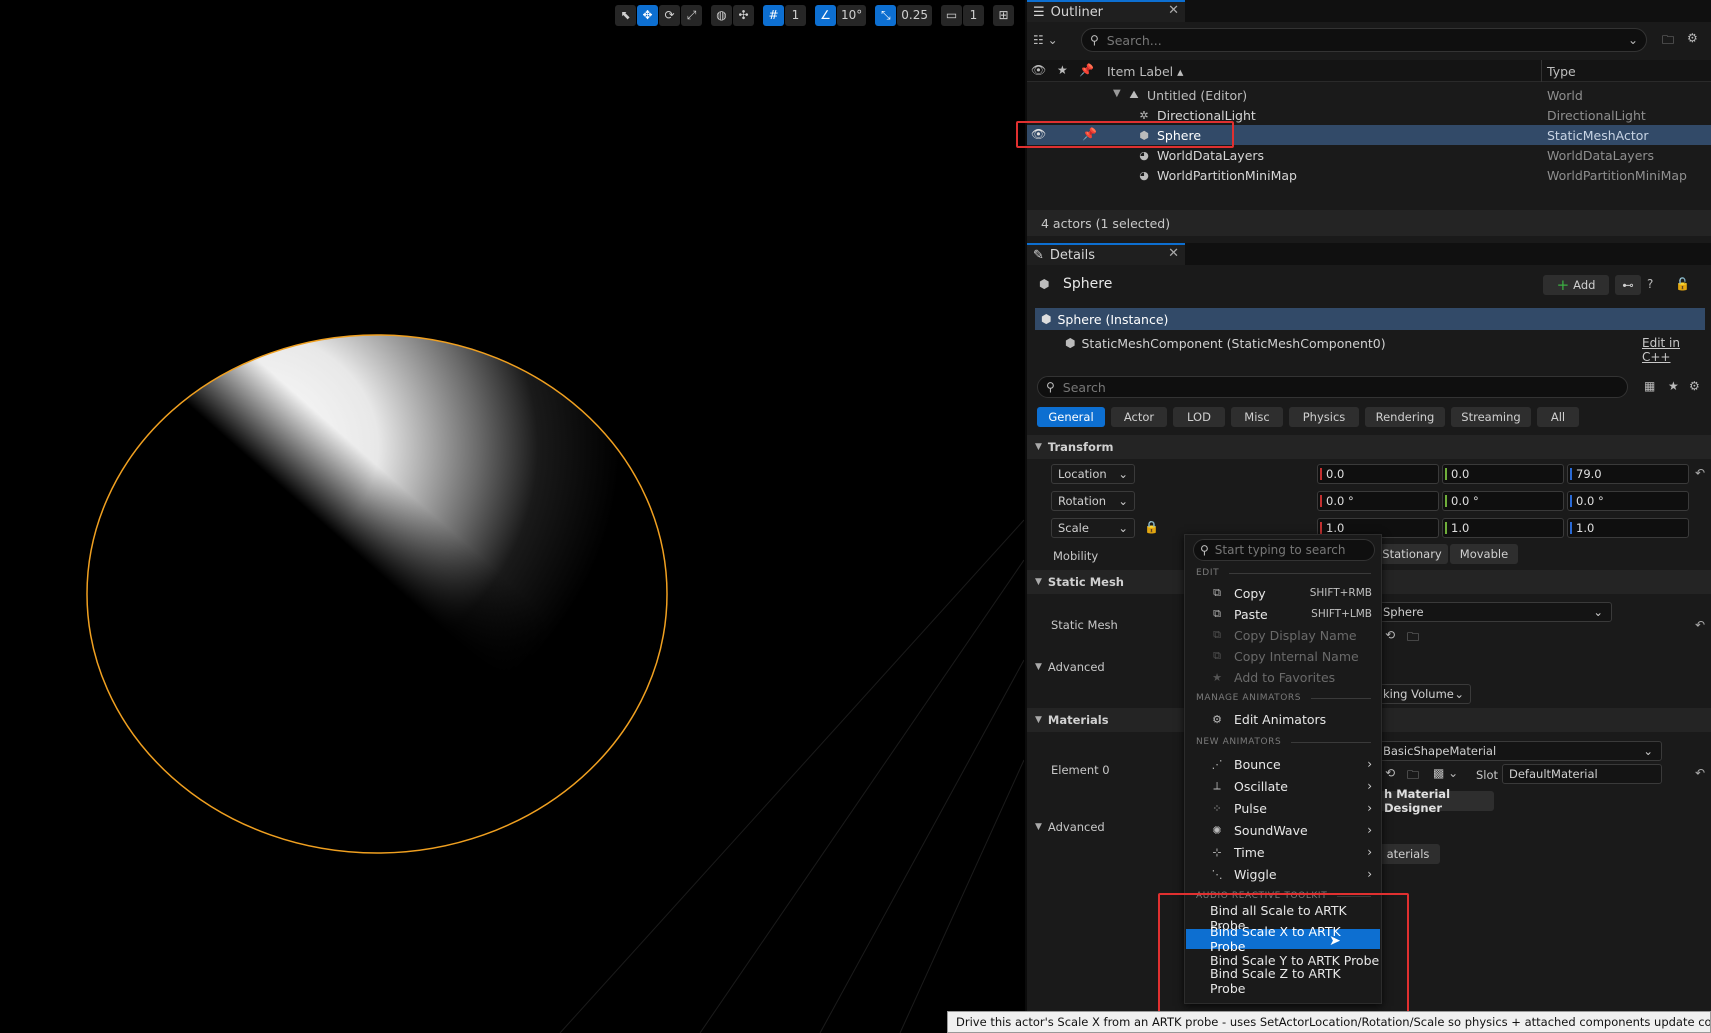 This screenshot has width=1711, height=1033. I want to click on col-item-label: Item Label ▴, so click(1145, 71).